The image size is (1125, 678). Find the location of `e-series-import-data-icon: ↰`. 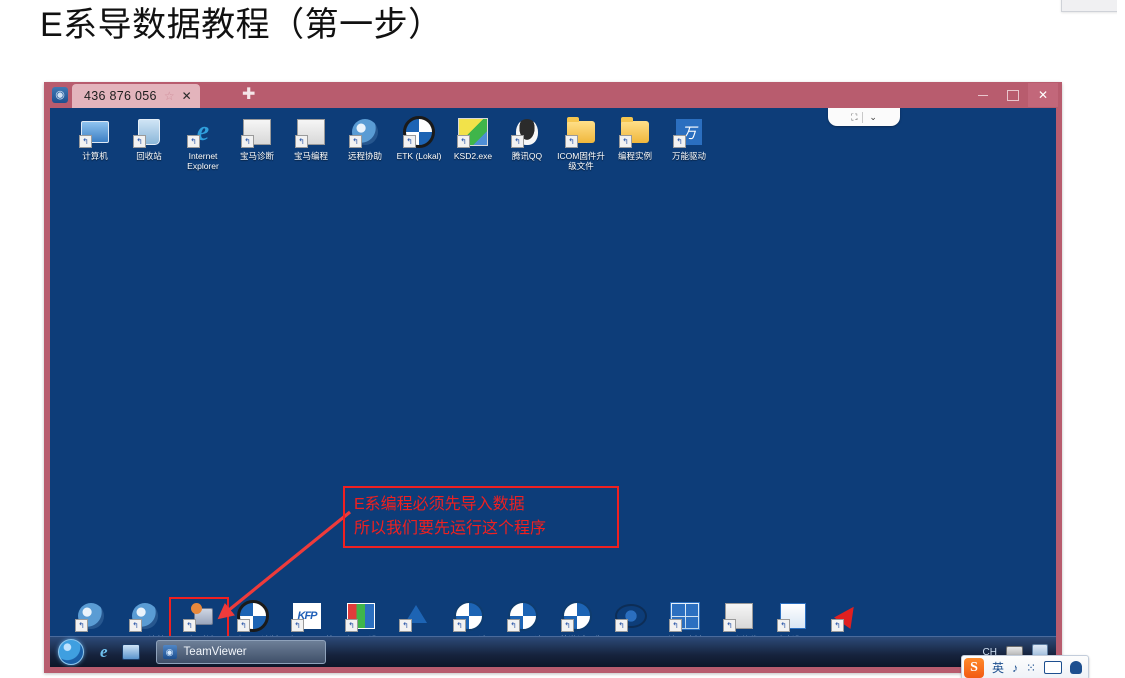

e-series-import-data-icon: ↰ is located at coordinates (199, 616).